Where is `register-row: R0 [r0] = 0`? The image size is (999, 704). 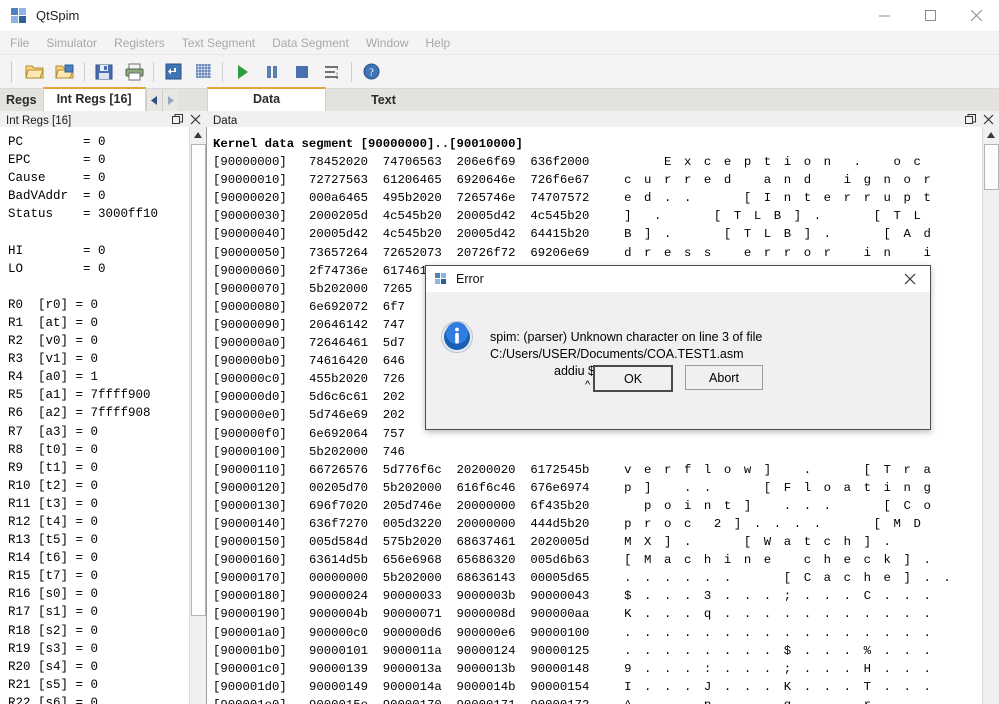
register-row: R0 [r0] = 0 is located at coordinates (53, 304).